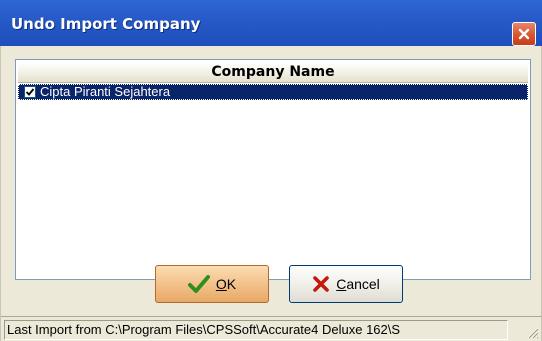 The image size is (542, 341). Describe the element at coordinates (106, 24) in the screenshot. I see `window-title: Undo Import Company` at that location.